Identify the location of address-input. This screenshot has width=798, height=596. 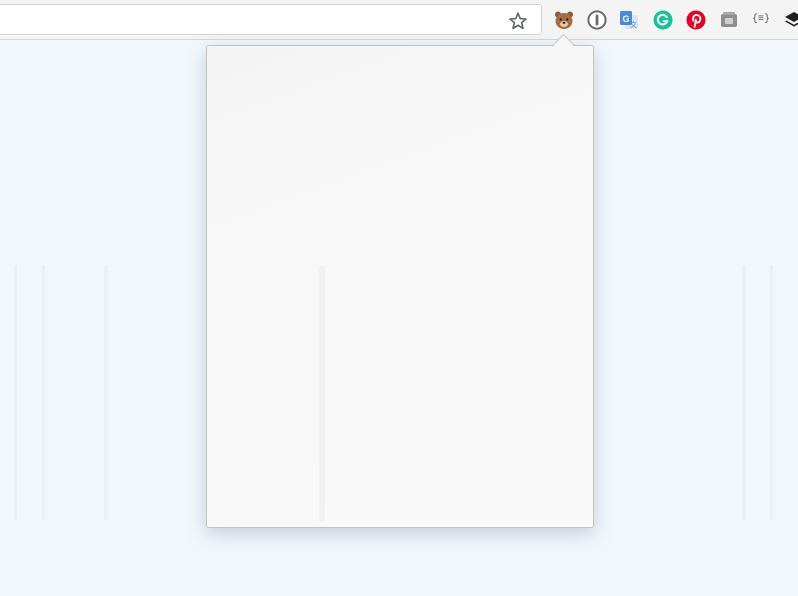
(252, 20).